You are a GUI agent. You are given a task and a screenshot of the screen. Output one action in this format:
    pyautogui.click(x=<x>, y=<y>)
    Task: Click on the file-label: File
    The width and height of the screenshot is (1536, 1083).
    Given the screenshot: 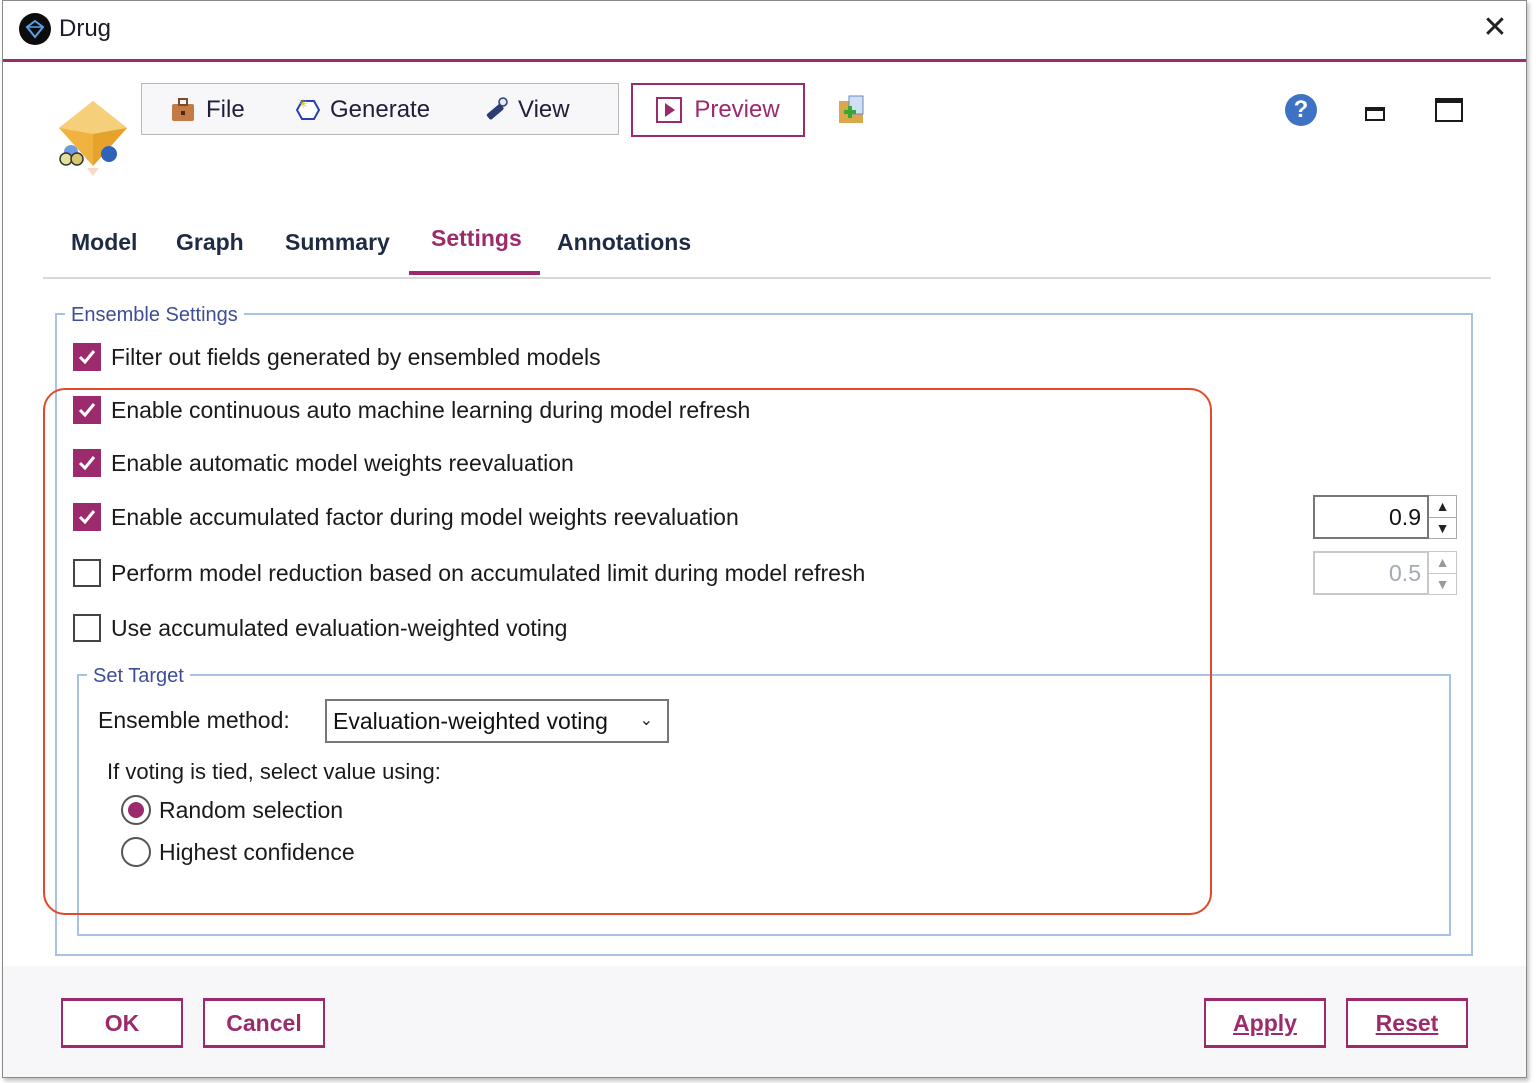 What is the action you would take?
    pyautogui.click(x=225, y=109)
    